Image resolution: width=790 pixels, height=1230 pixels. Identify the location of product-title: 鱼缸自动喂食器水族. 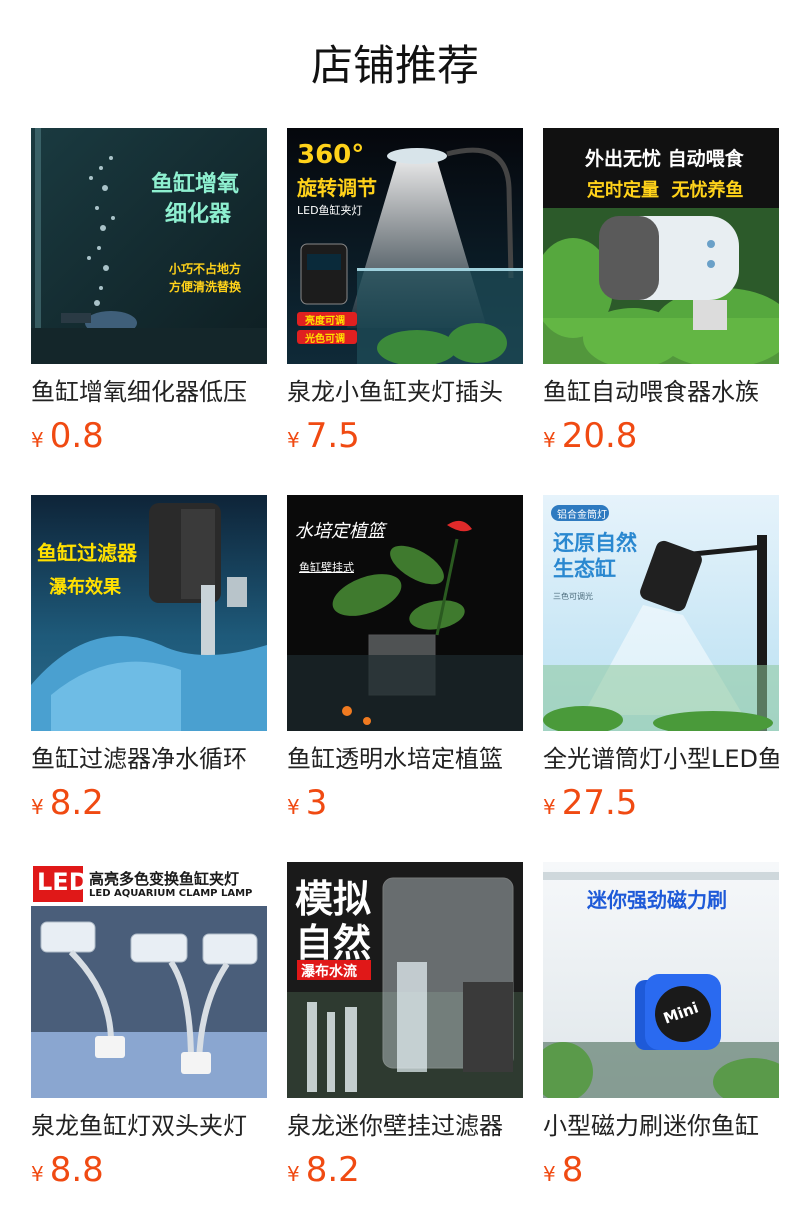
(661, 392).